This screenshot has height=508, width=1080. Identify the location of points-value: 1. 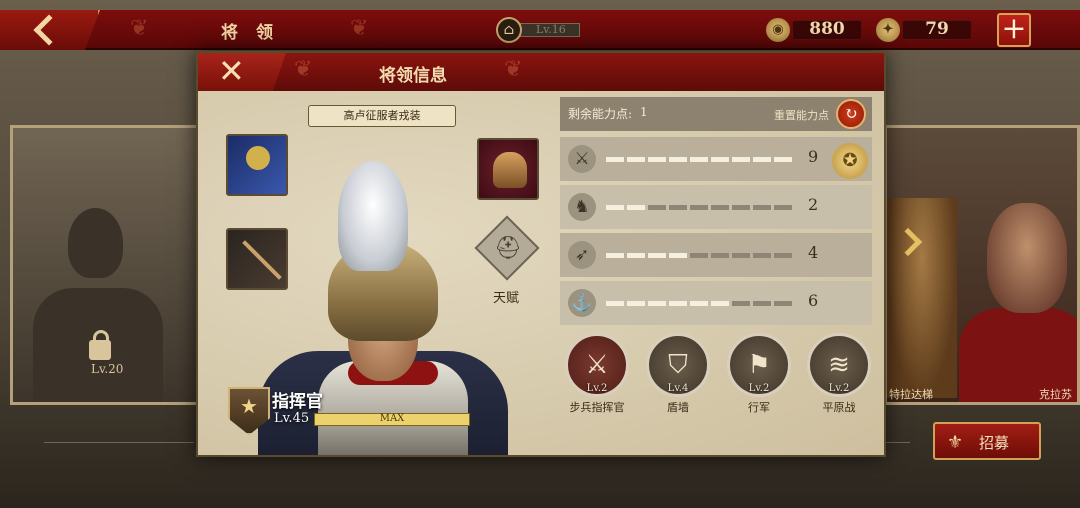
(644, 112).